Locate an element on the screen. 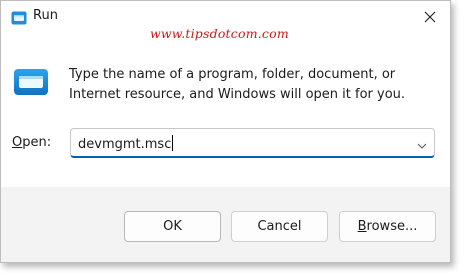 The height and width of the screenshot is (275, 464). close-button is located at coordinates (430, 17).